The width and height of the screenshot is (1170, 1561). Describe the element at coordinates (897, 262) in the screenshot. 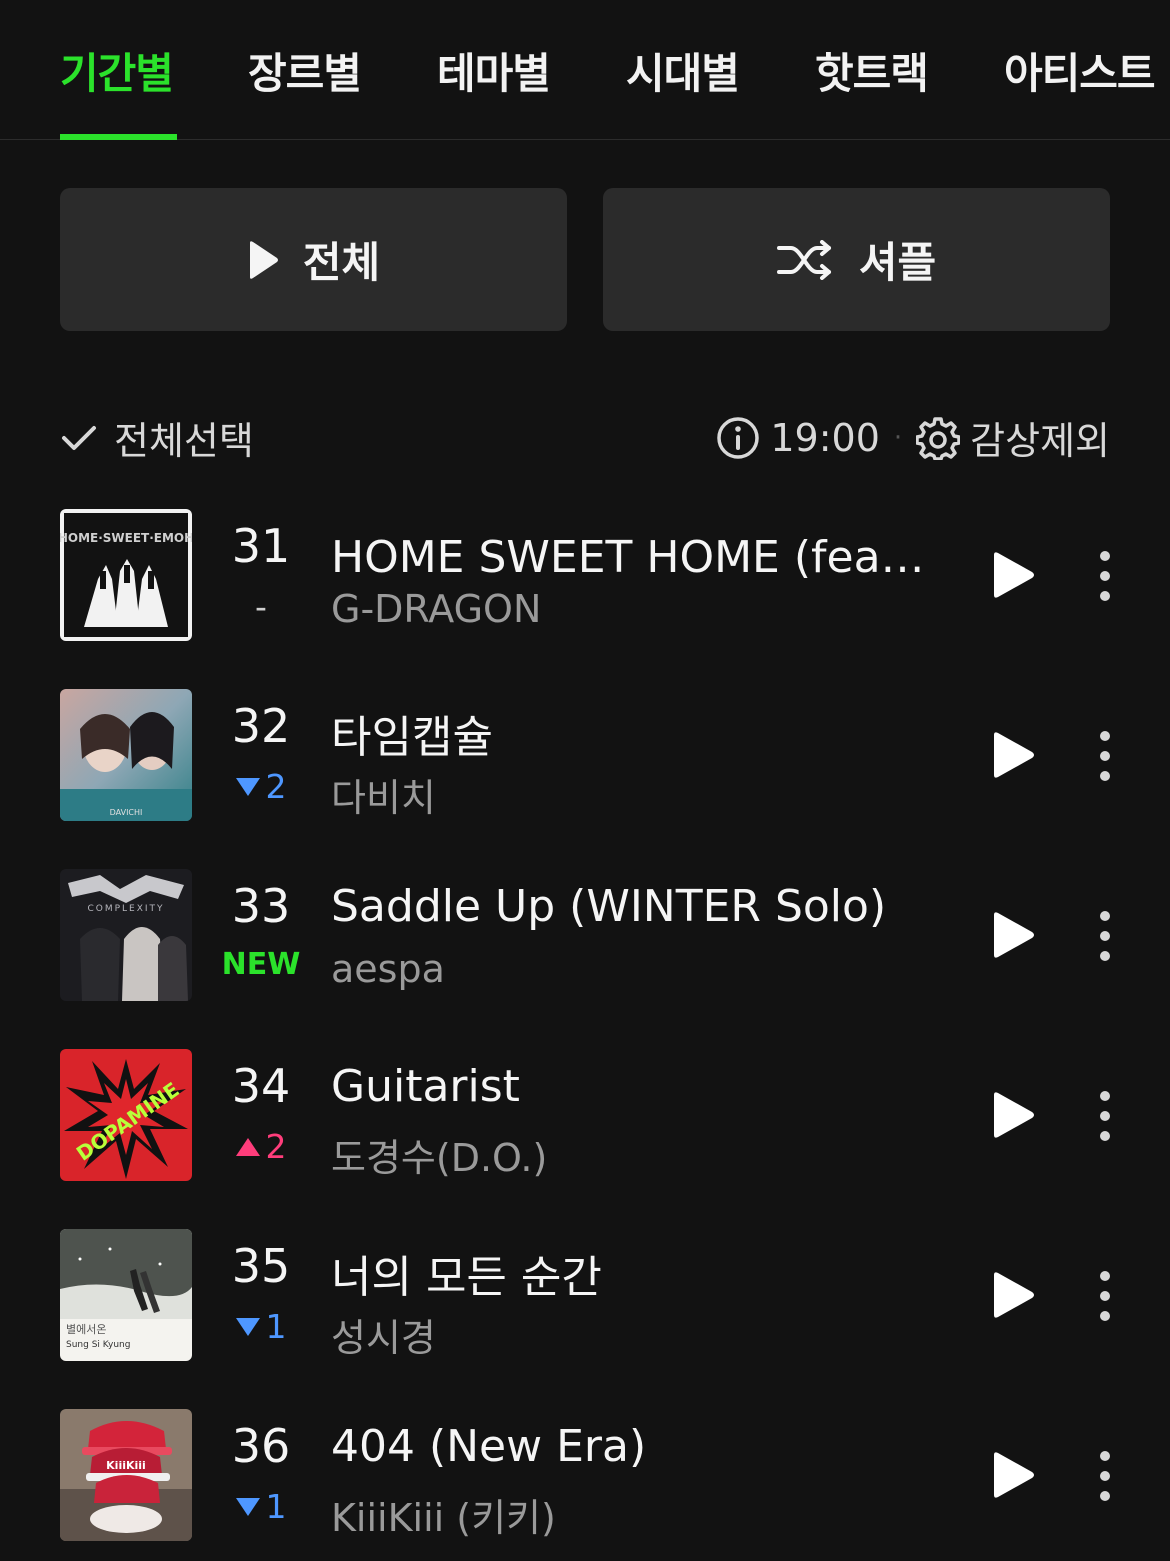

I see `shuffle-label: 셔플` at that location.